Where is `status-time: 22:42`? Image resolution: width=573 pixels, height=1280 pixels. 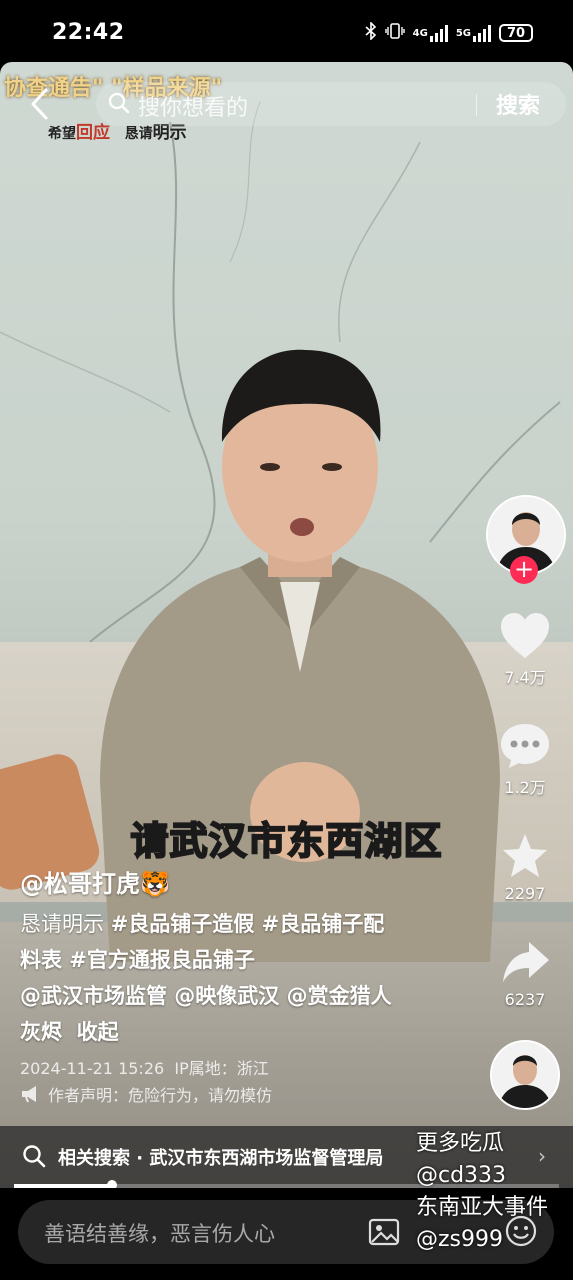
status-time: 22:42 is located at coordinates (88, 32).